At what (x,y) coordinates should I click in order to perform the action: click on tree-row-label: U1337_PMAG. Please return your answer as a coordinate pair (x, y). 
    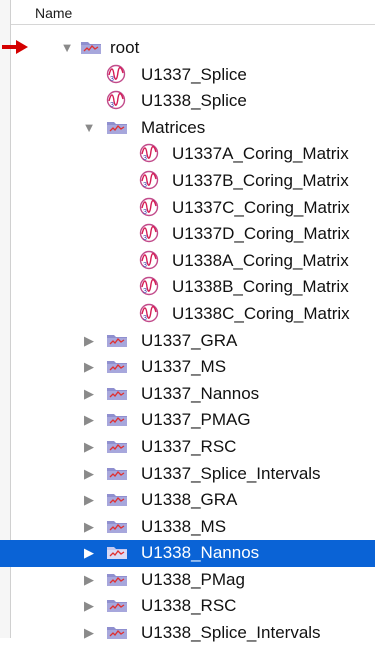
    Looking at the image, I should click on (196, 420).